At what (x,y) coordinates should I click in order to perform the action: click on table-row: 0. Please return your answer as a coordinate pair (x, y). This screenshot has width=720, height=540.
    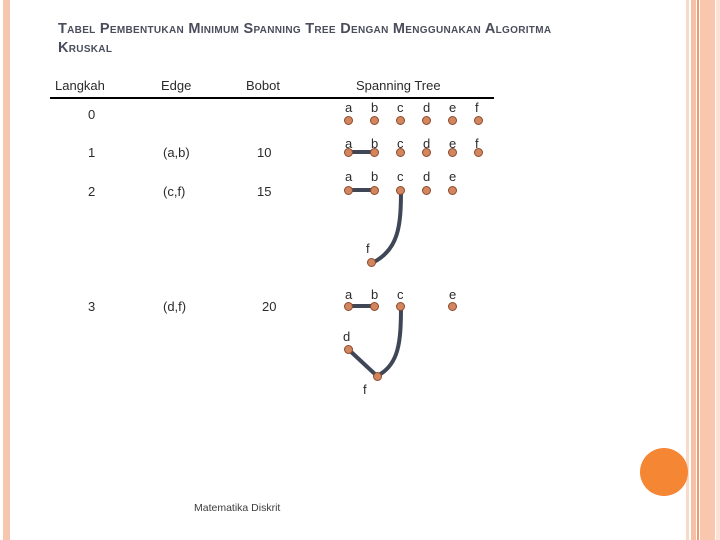
    Looking at the image, I should click on (92, 114).